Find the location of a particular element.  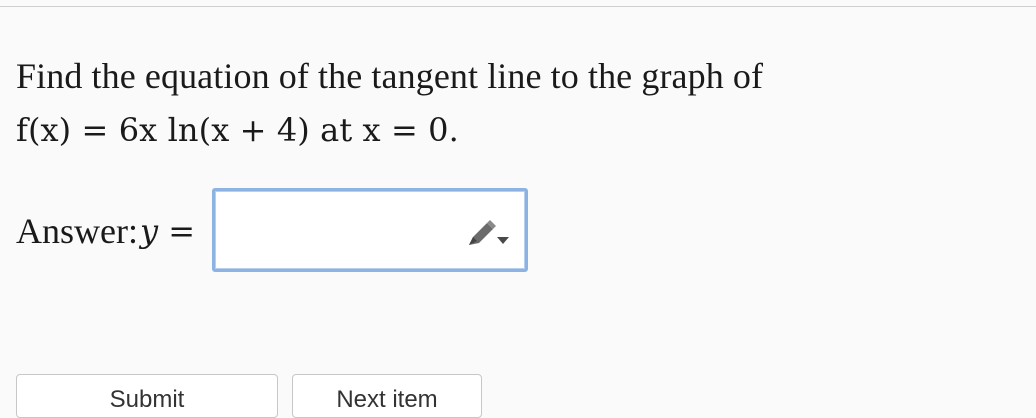

pencil-icon is located at coordinates (490, 233).